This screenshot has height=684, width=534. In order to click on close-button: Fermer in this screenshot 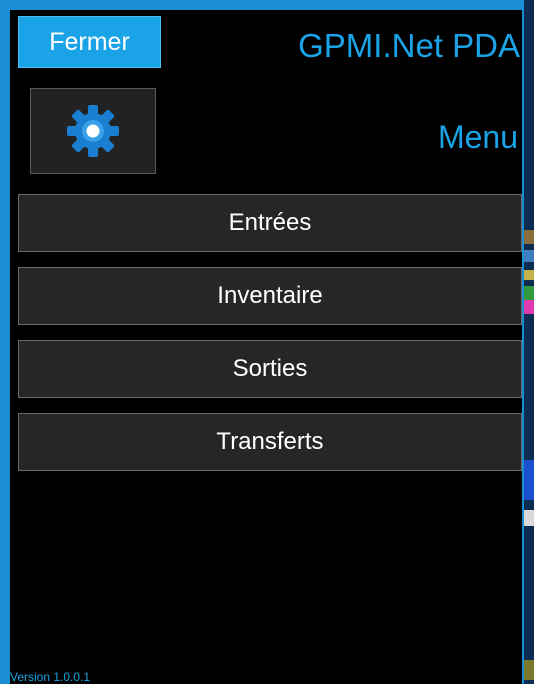, I will do `click(89, 42)`.